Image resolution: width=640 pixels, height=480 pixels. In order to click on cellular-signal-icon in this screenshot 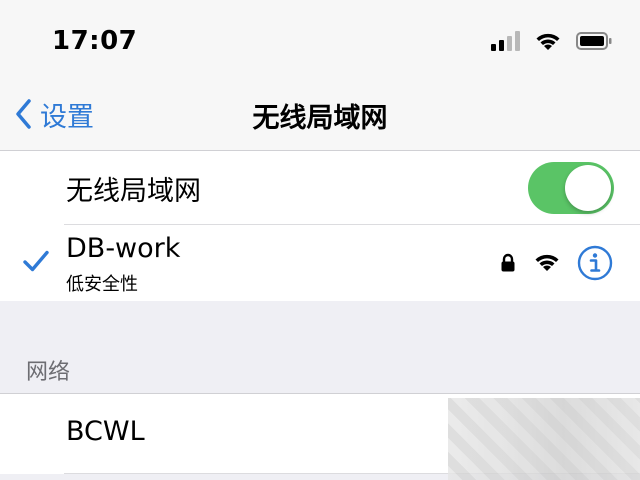, I will do `click(505, 41)`.